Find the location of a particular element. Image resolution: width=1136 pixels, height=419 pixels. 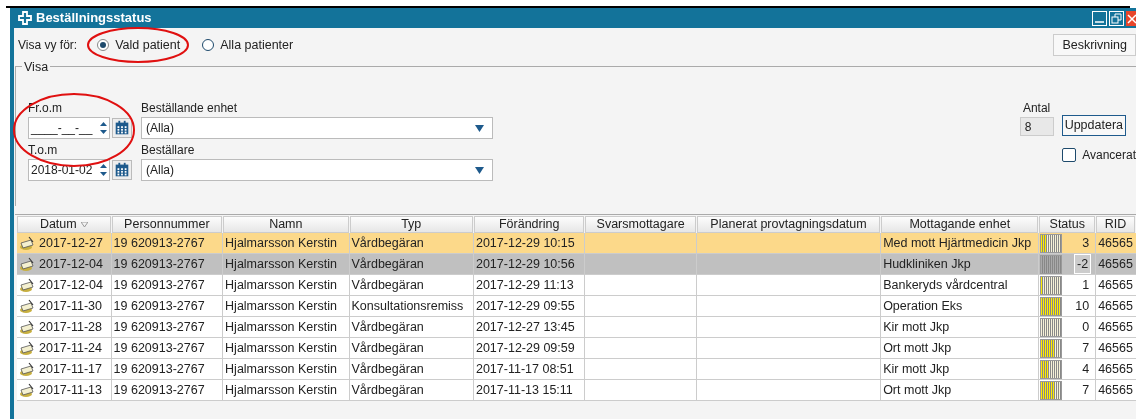

table-row: 2017-12-04 19 620913-2767 Hjalmarsson Kerstin Vårdbegäran 2017-12-29 10:56 Hudkliniken Jkp -2 46565 is located at coordinates (576, 264).